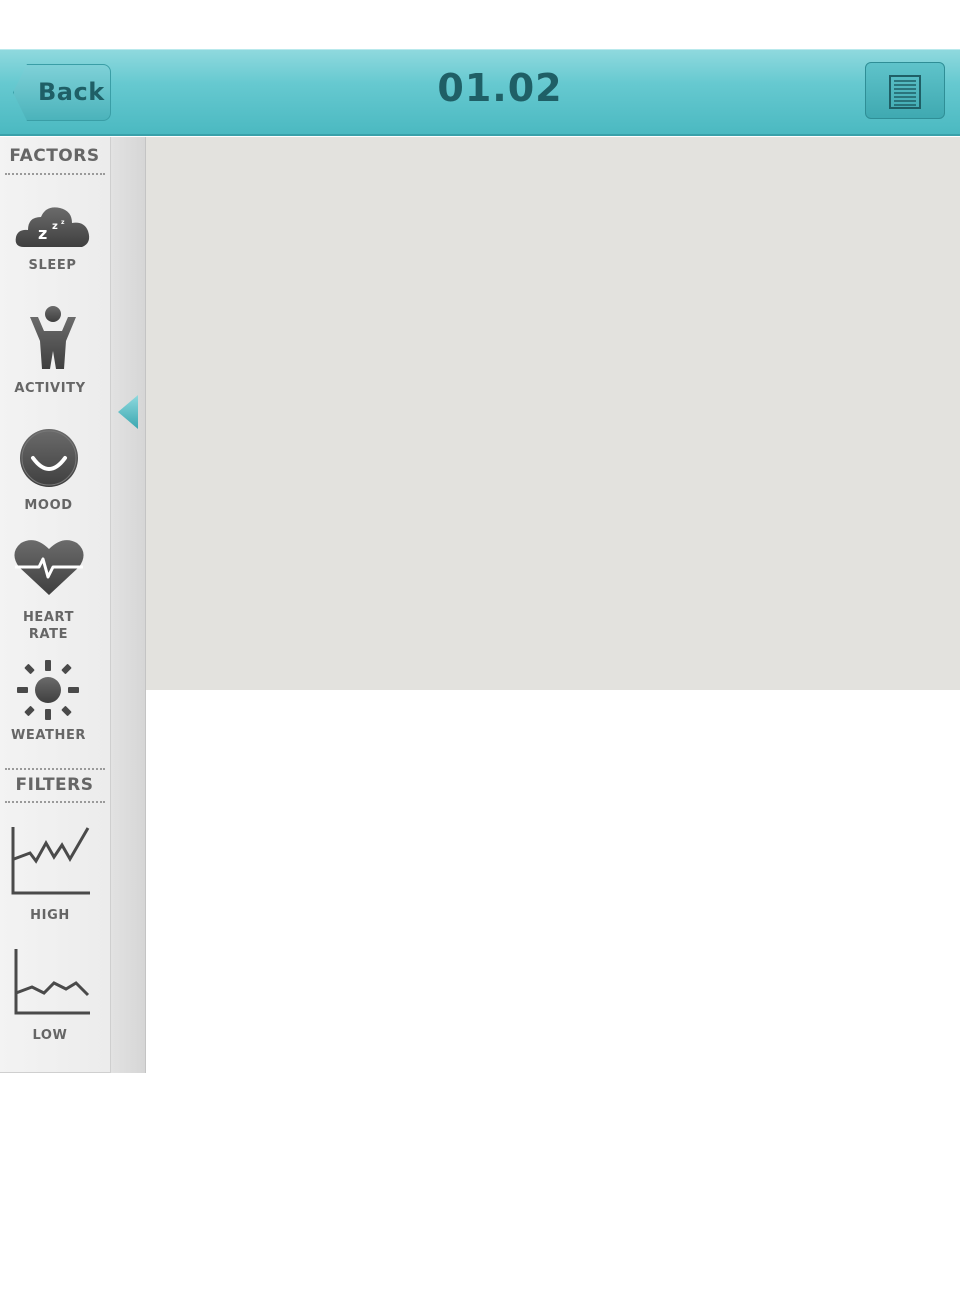 The width and height of the screenshot is (960, 1300). Describe the element at coordinates (128, 605) in the screenshot. I see `sidebar-collapse-handle` at that location.